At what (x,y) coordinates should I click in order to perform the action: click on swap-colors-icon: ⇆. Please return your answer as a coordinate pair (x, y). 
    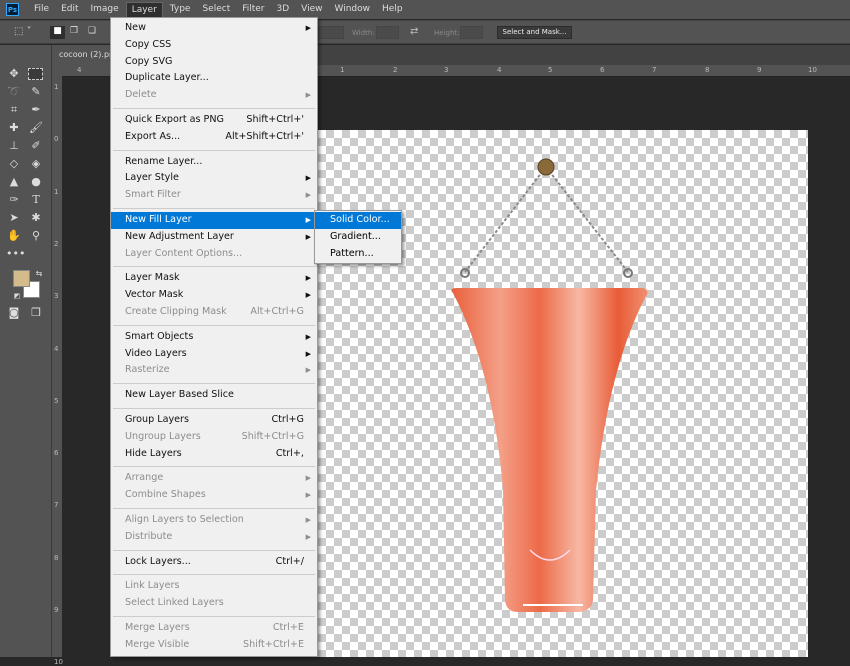
    Looking at the image, I should click on (39, 274).